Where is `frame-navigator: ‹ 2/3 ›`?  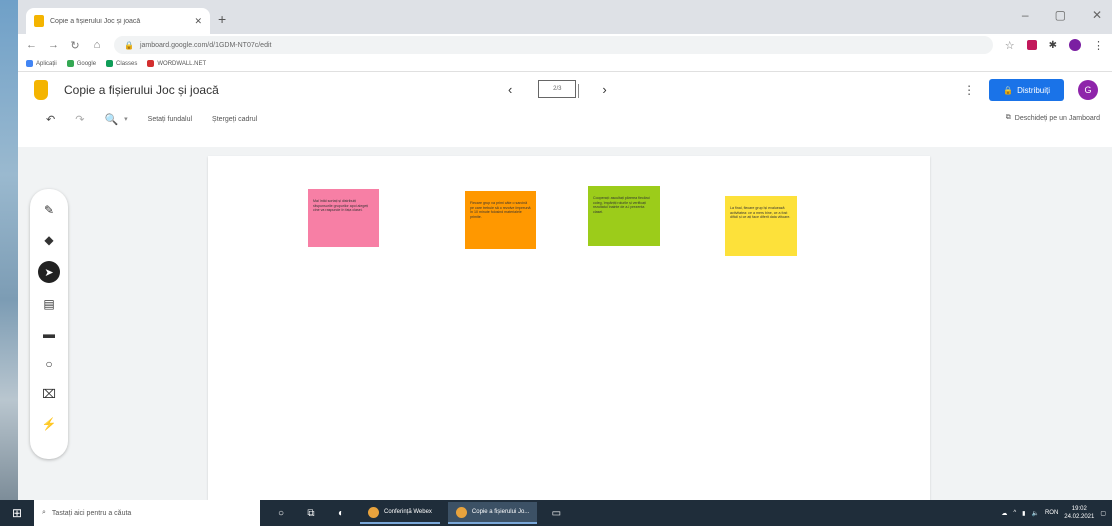
frame-navigator: ‹ 2/3 › is located at coordinates (557, 89).